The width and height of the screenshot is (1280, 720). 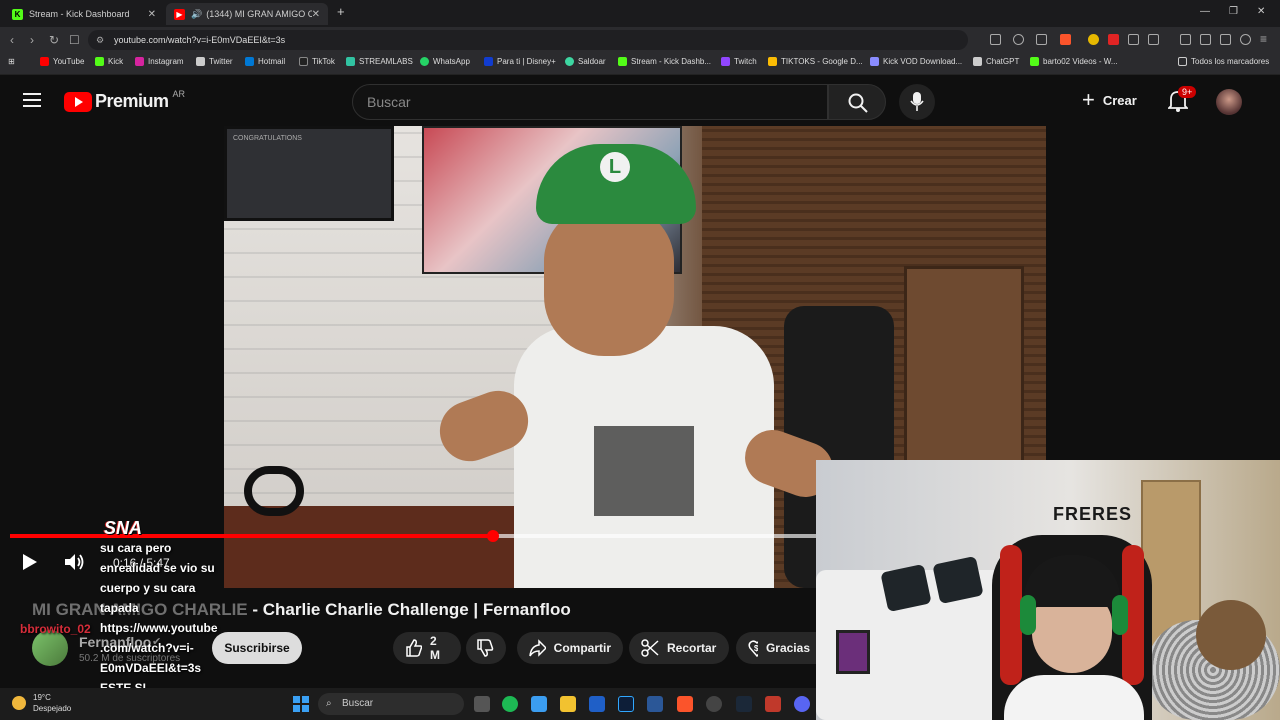 I want to click on bookmark-label: Todos los marcadores, so click(x=1230, y=61).